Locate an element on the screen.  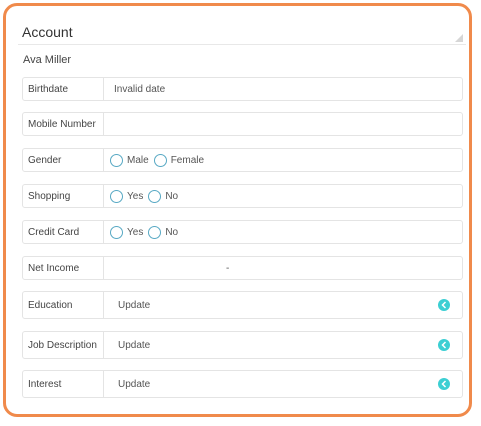
credit-card-row: Credit Card Yes No is located at coordinates (242, 232).